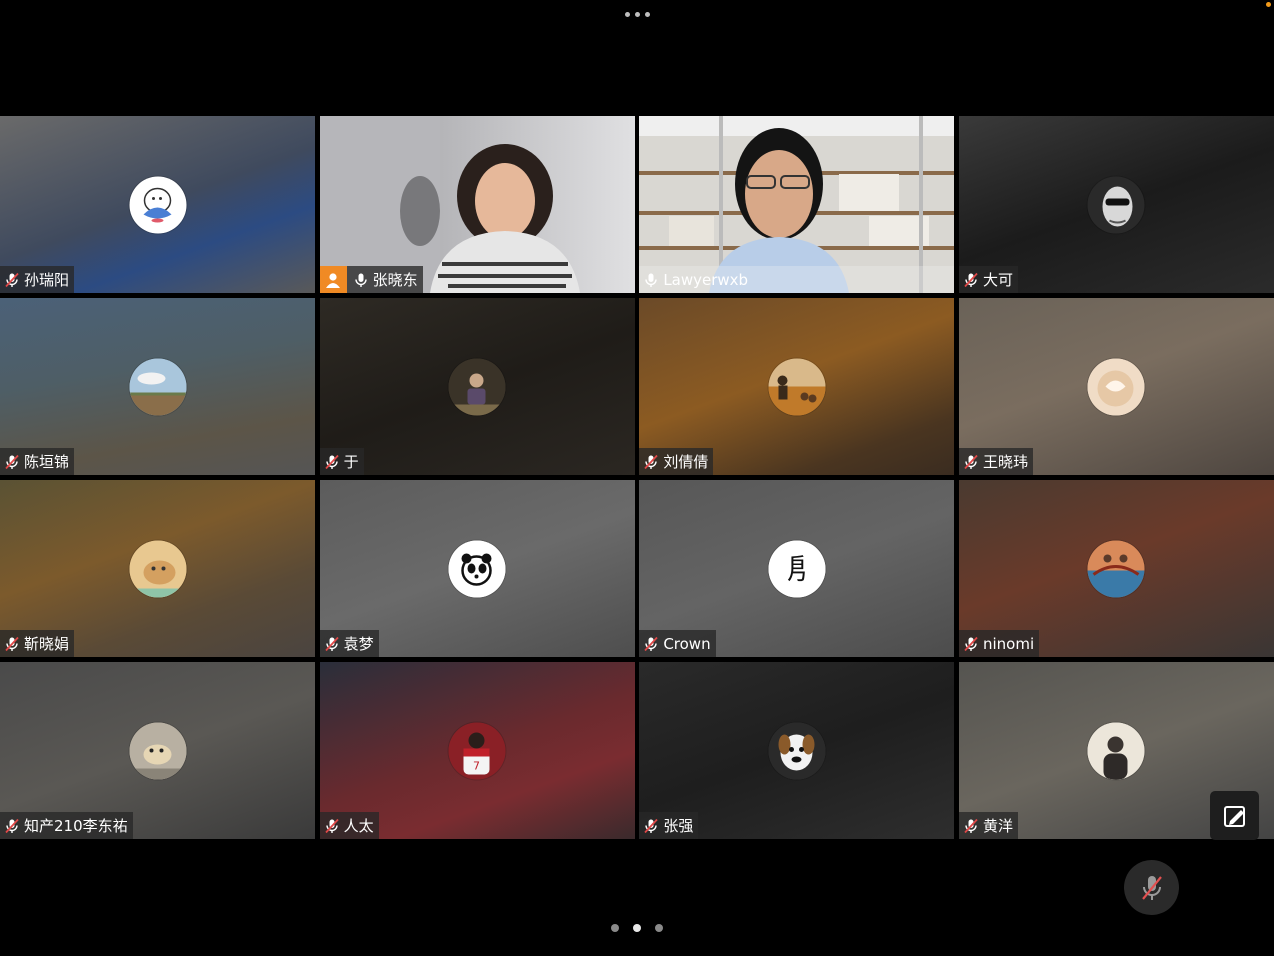 Image resolution: width=1274 pixels, height=956 pixels. Describe the element at coordinates (47, 644) in the screenshot. I see `participant-name: 靳晓娟` at that location.